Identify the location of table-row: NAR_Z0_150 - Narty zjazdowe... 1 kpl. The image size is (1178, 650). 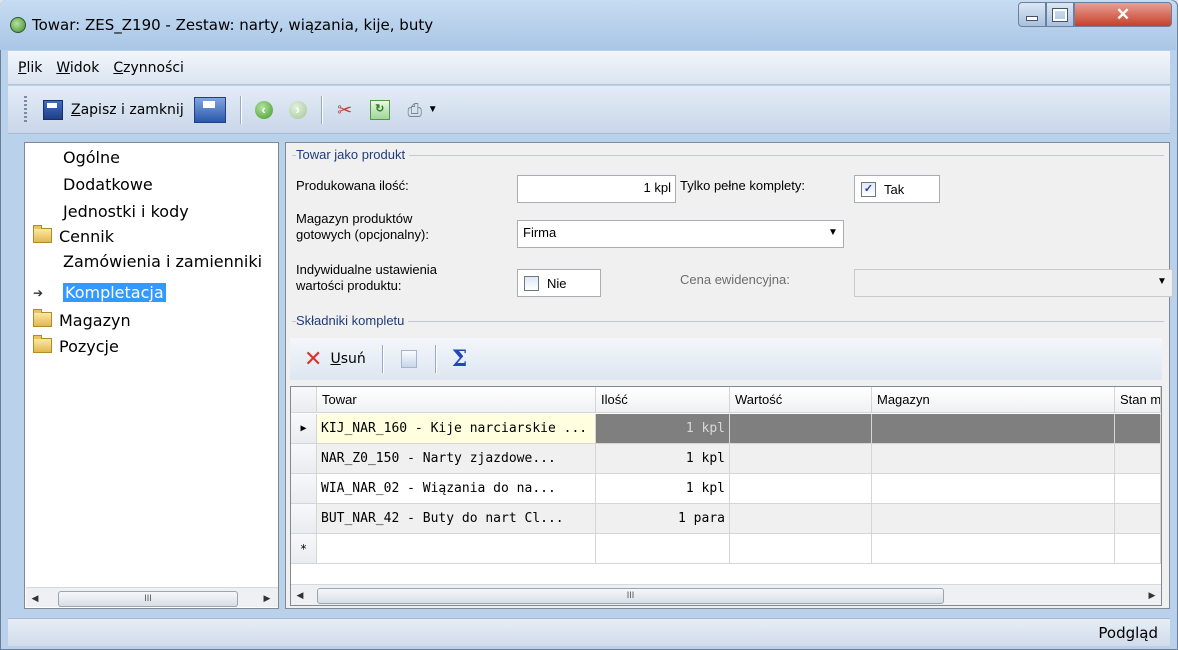
(726, 459).